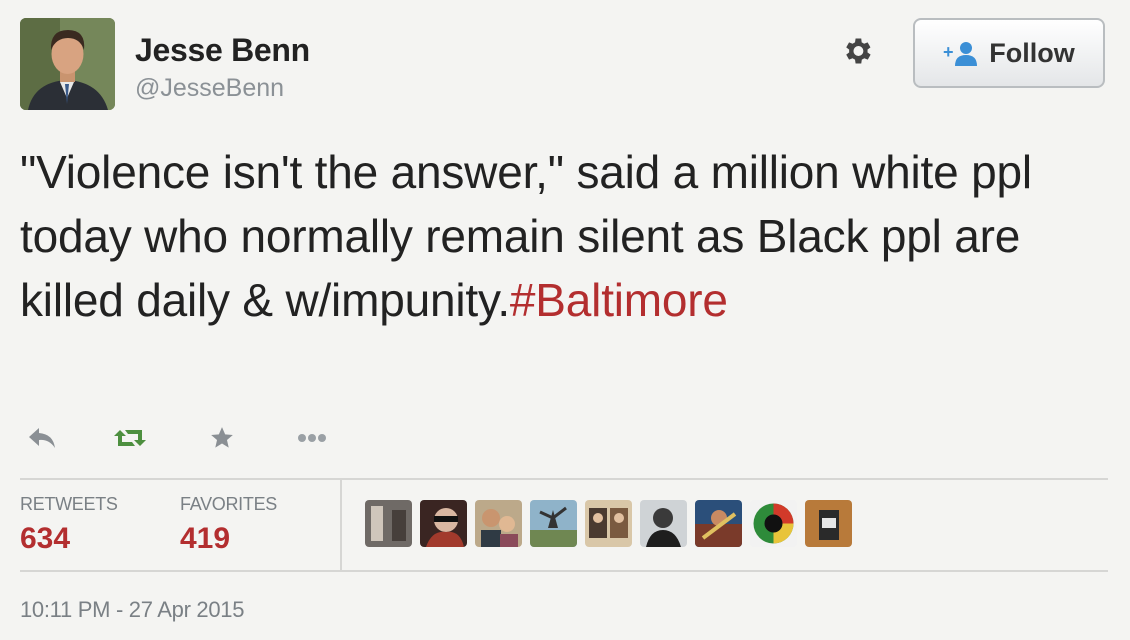 The width and height of the screenshot is (1130, 640). I want to click on retweets-count: 634, so click(45, 538).